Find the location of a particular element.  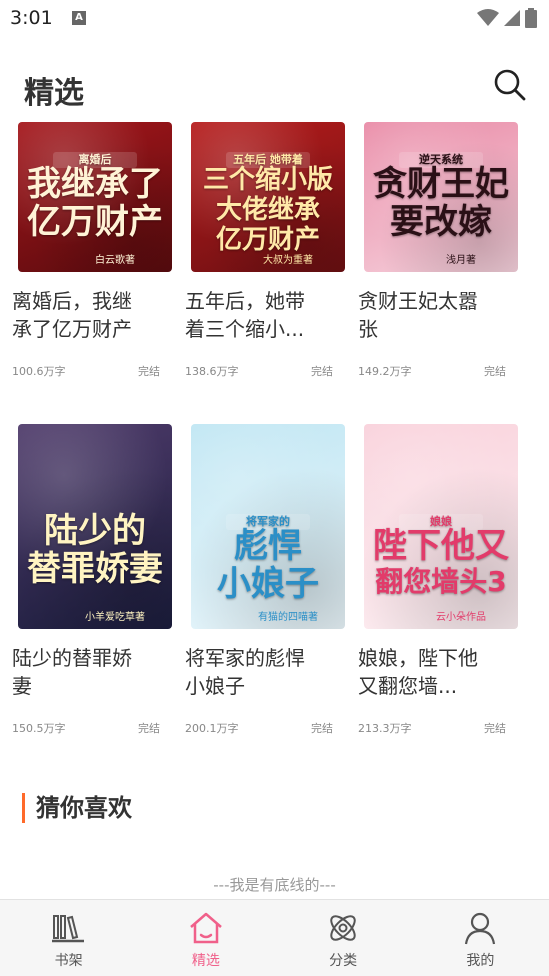

cover-title-text: 翻您墙头3 is located at coordinates (441, 581).